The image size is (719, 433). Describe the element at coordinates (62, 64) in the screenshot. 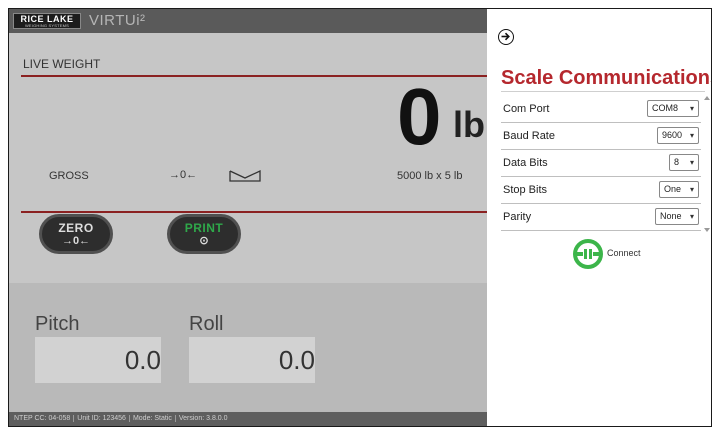

I see `live-weight-label: LIVE WEIGHT` at that location.